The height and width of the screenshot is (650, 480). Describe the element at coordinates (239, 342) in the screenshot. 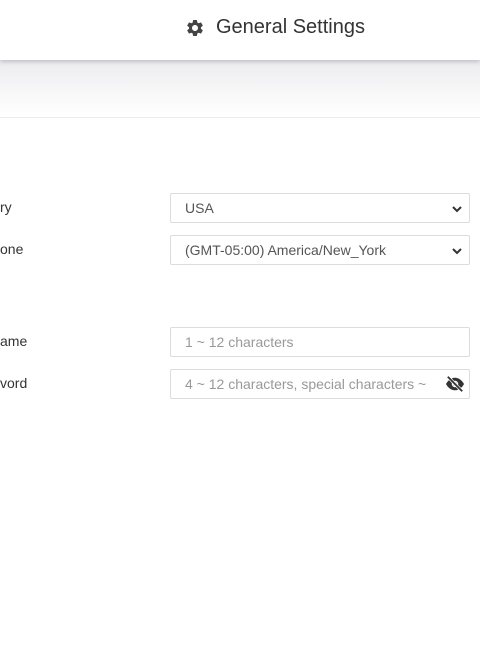

I see `username-placeholder: 1 ~ 12 characters` at that location.